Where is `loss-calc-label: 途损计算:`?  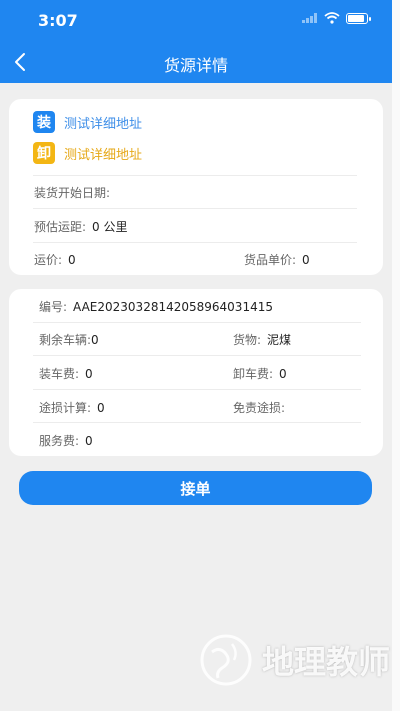 loss-calc-label: 途损计算: is located at coordinates (65, 408).